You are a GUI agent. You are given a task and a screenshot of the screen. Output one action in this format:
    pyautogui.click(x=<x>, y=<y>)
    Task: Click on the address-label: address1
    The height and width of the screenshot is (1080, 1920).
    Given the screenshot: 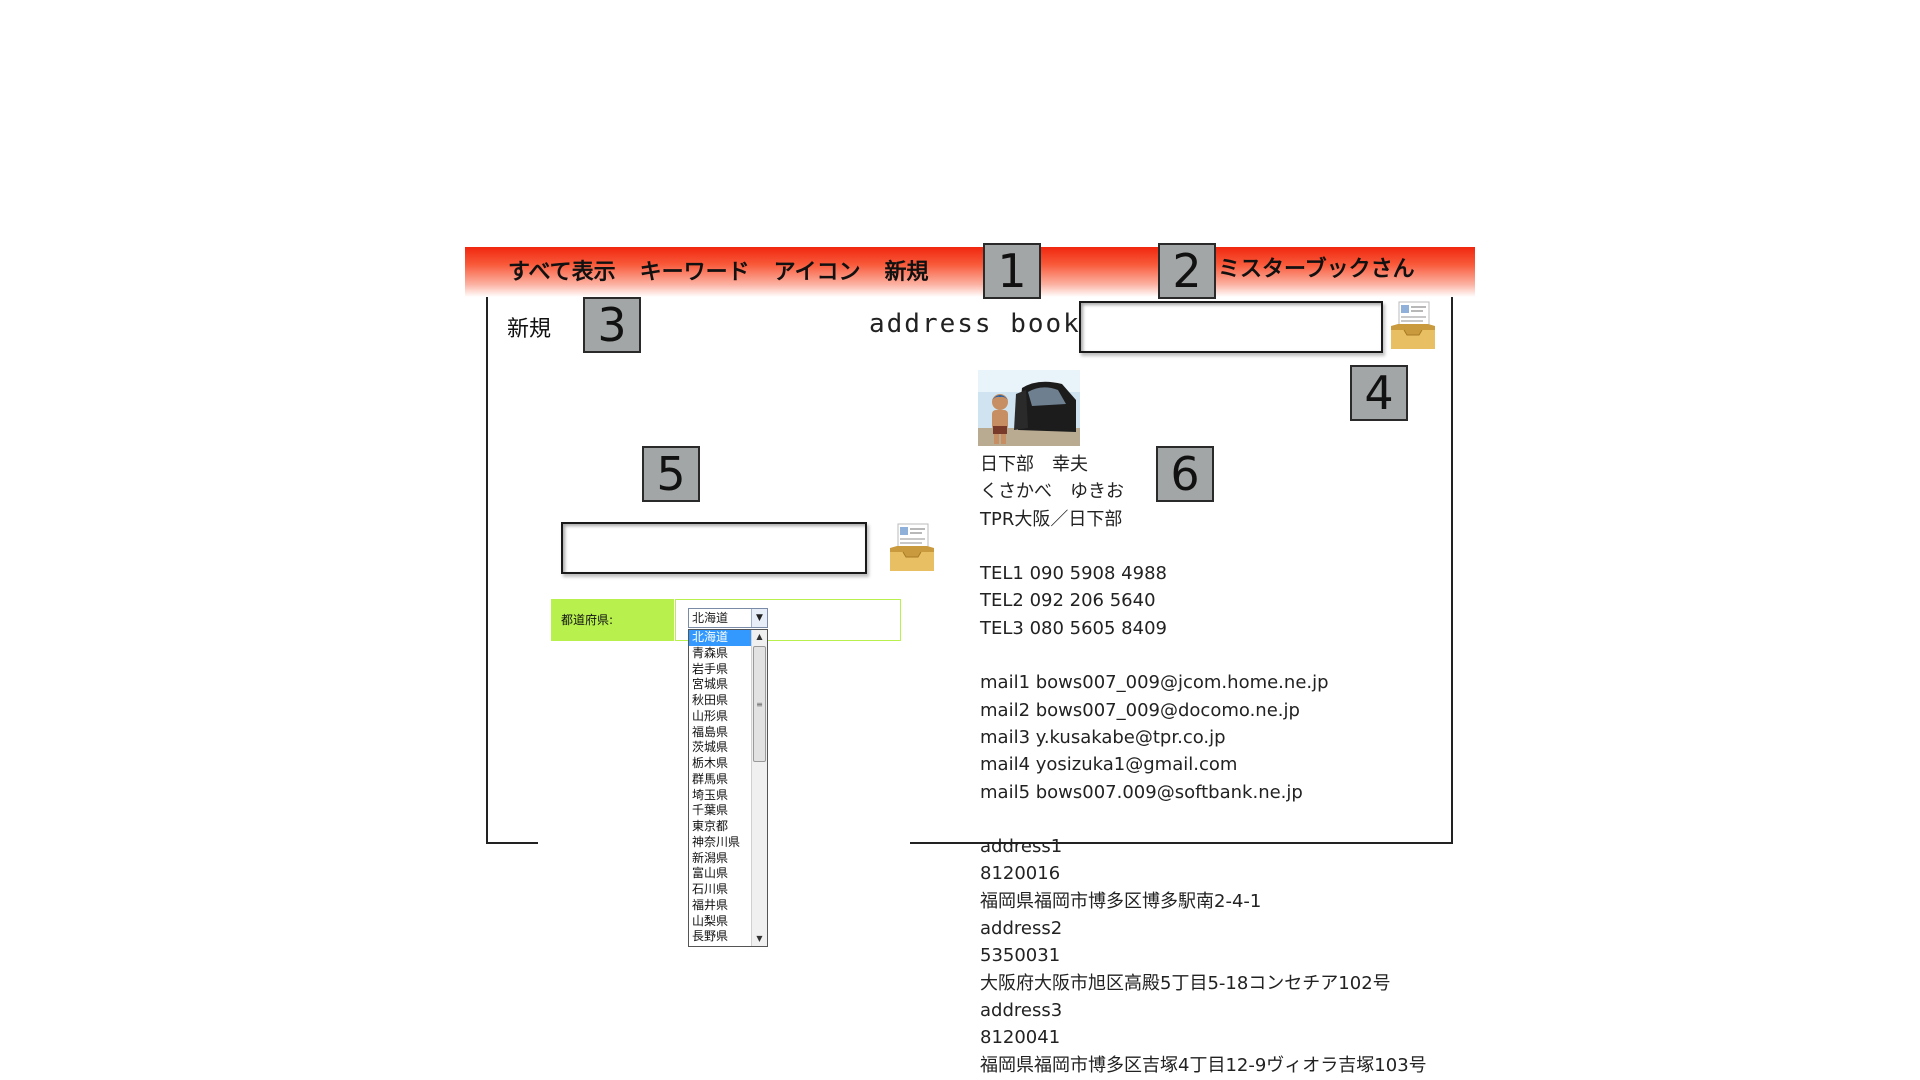 What is the action you would take?
    pyautogui.click(x=1021, y=847)
    